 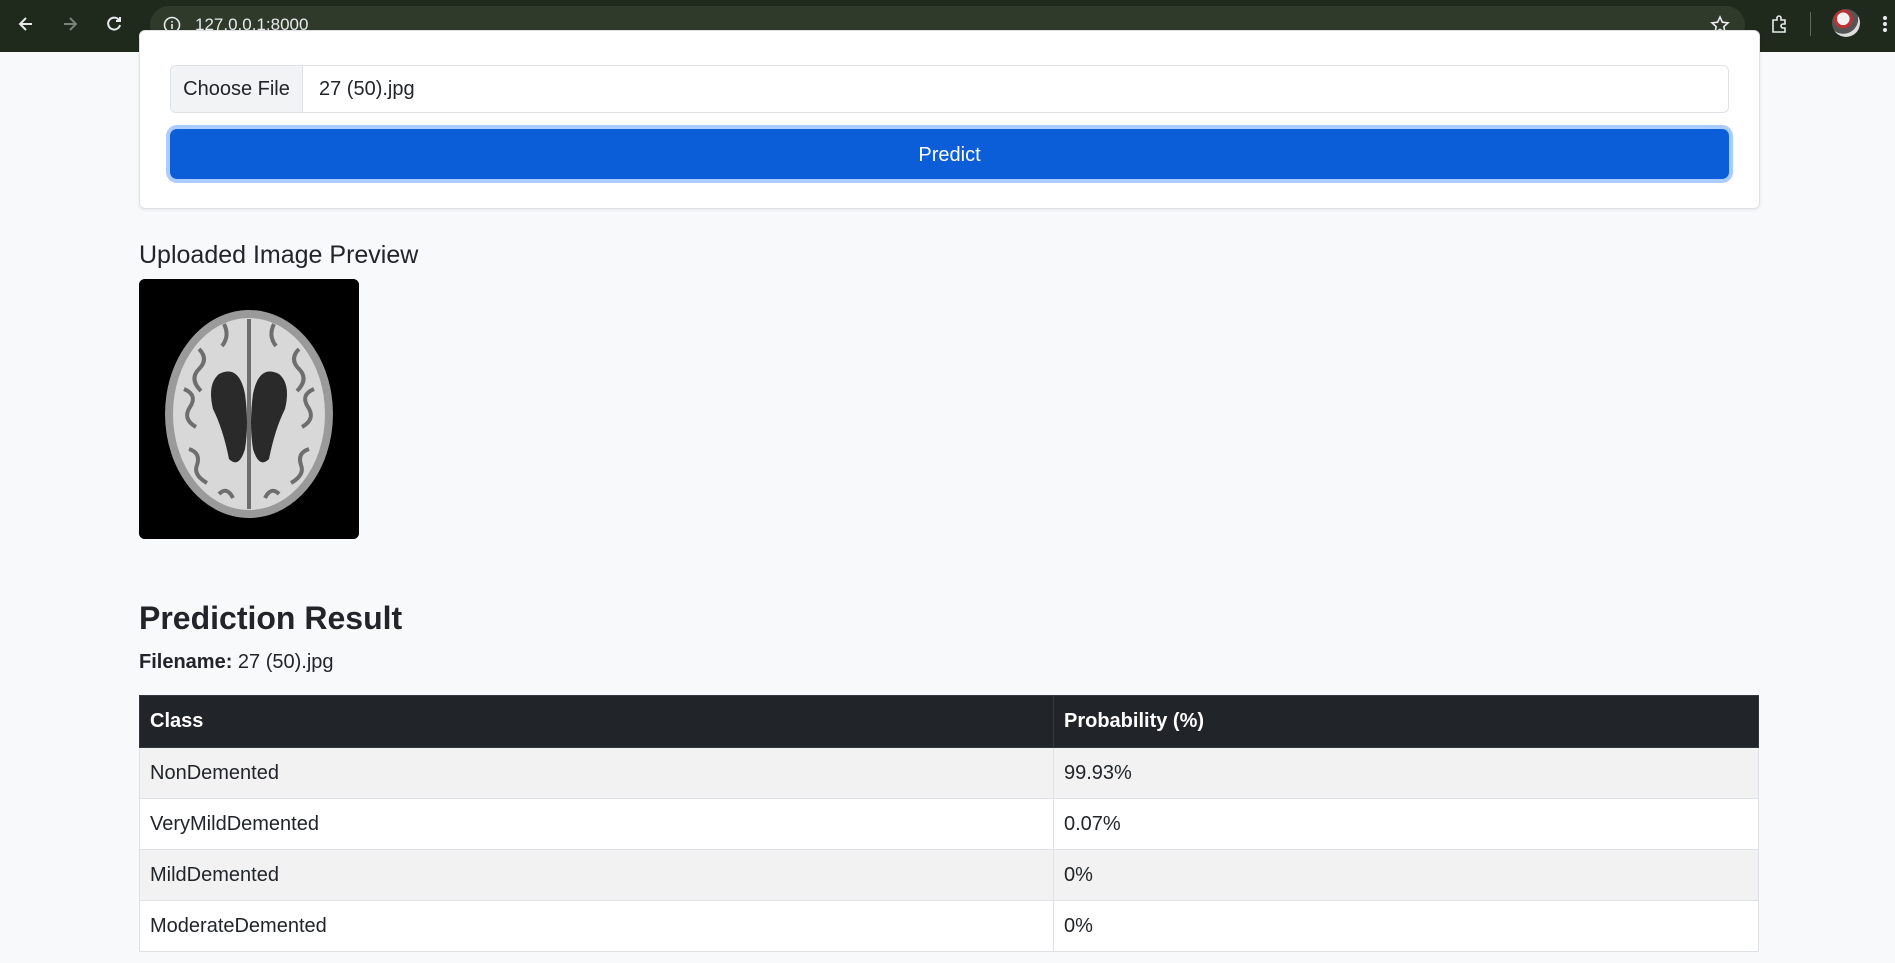 I want to click on brain-mri-image, so click(x=249, y=409).